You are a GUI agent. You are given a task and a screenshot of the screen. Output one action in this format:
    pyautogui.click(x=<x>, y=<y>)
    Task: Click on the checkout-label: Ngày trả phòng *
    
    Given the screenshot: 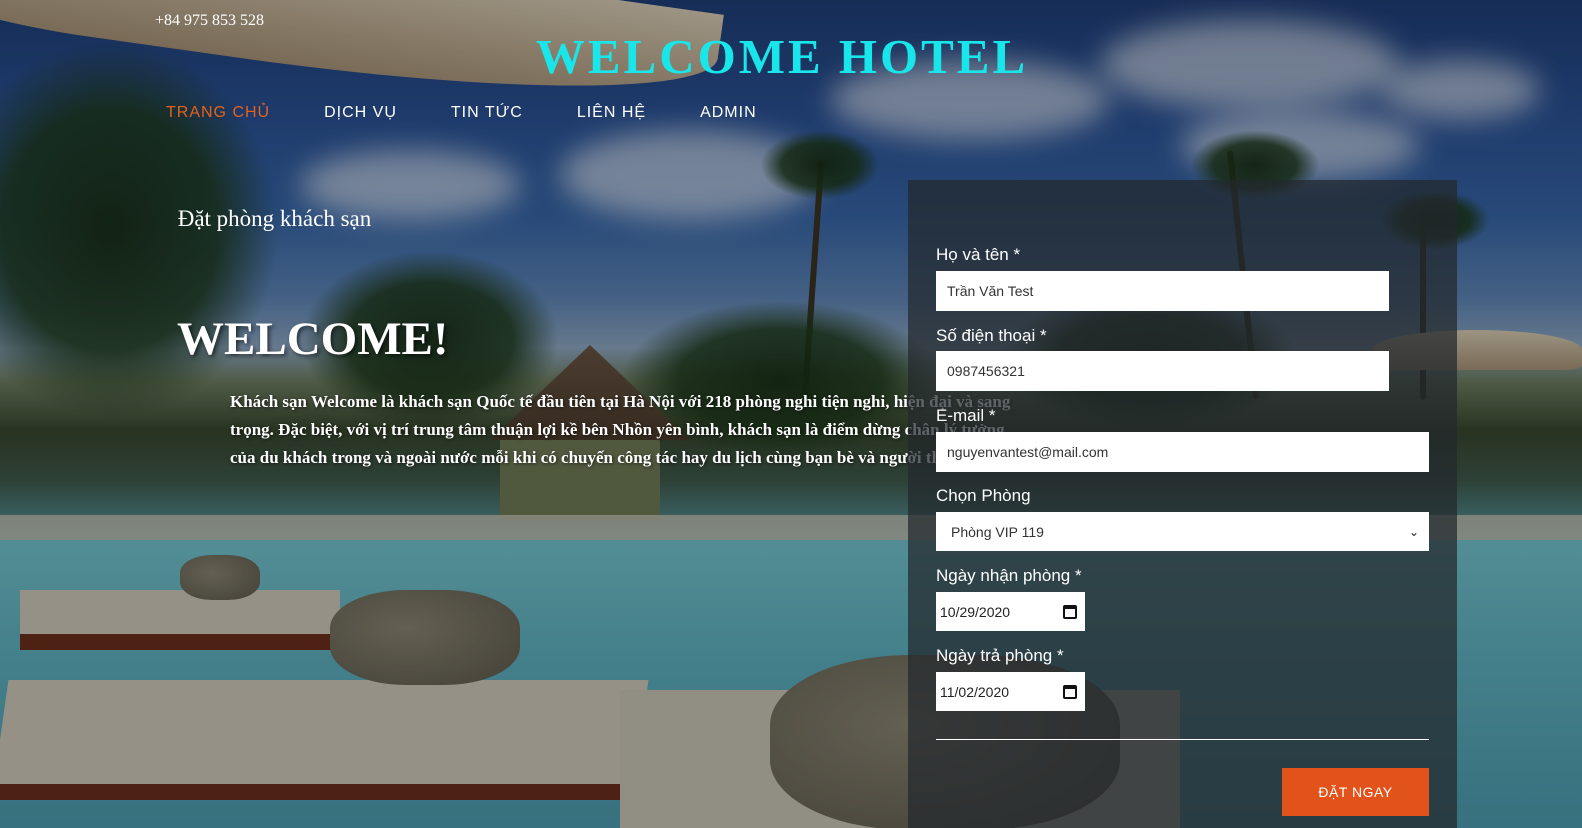 What is the action you would take?
    pyautogui.click(x=1000, y=655)
    